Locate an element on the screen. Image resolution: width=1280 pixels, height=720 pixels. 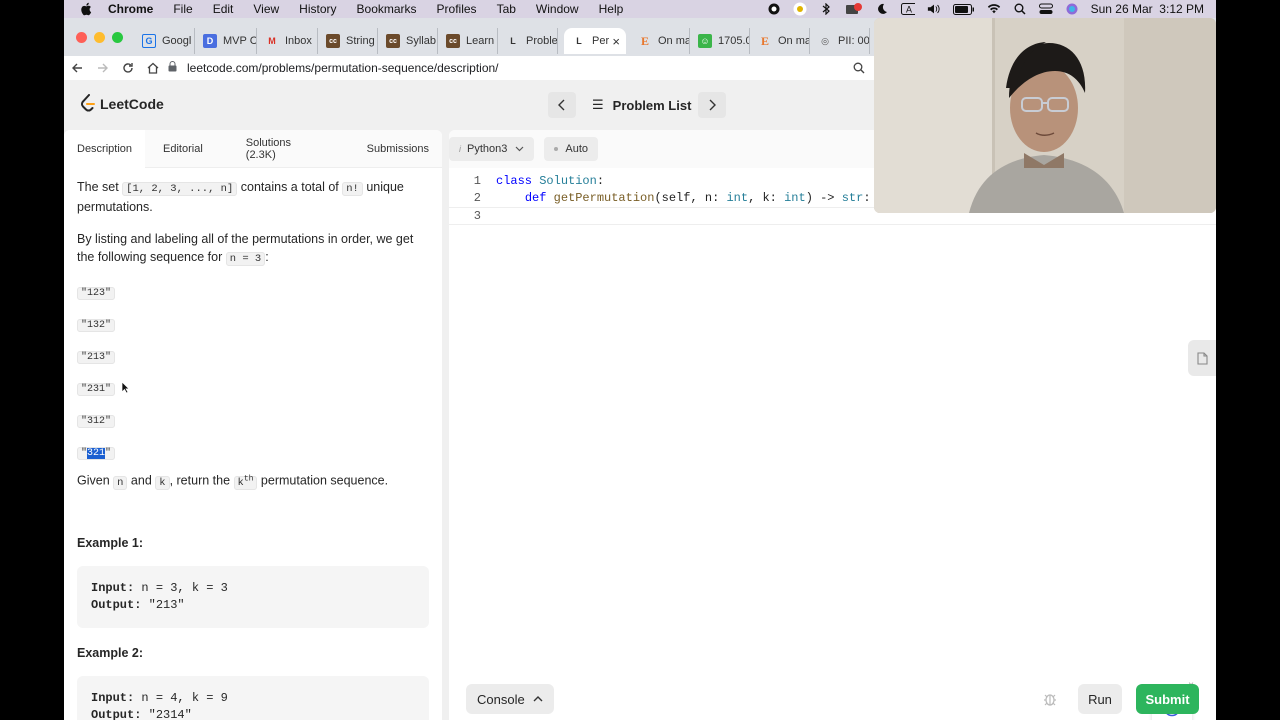
forward-arrow-icon is located at coordinates (103, 68).